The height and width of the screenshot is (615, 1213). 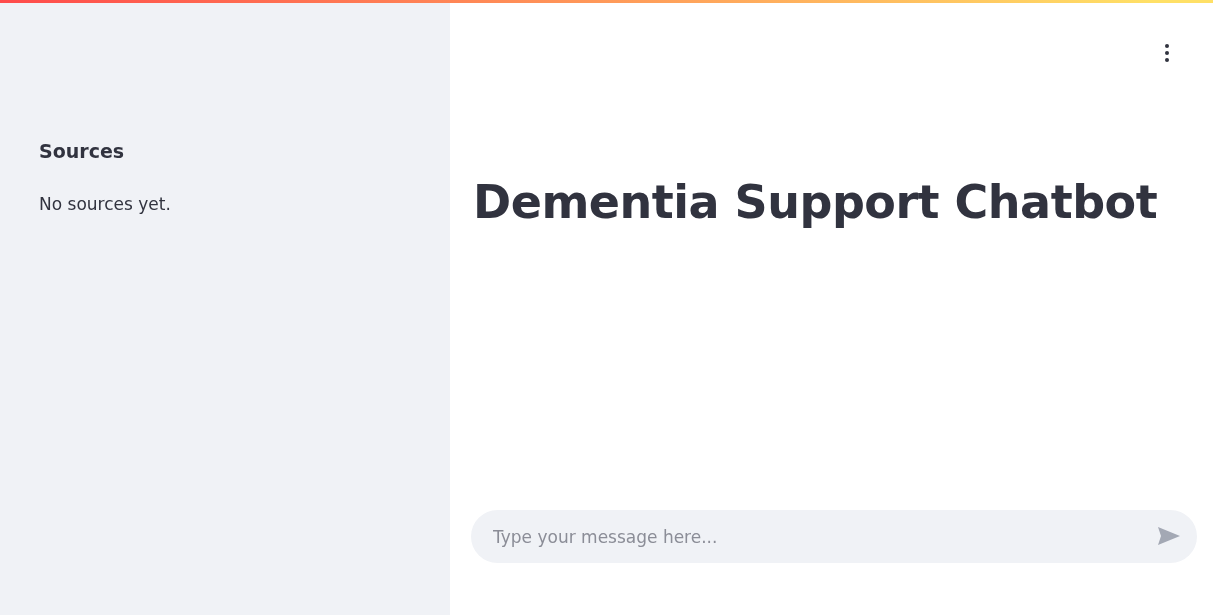 I want to click on menu-icon, so click(x=1167, y=53).